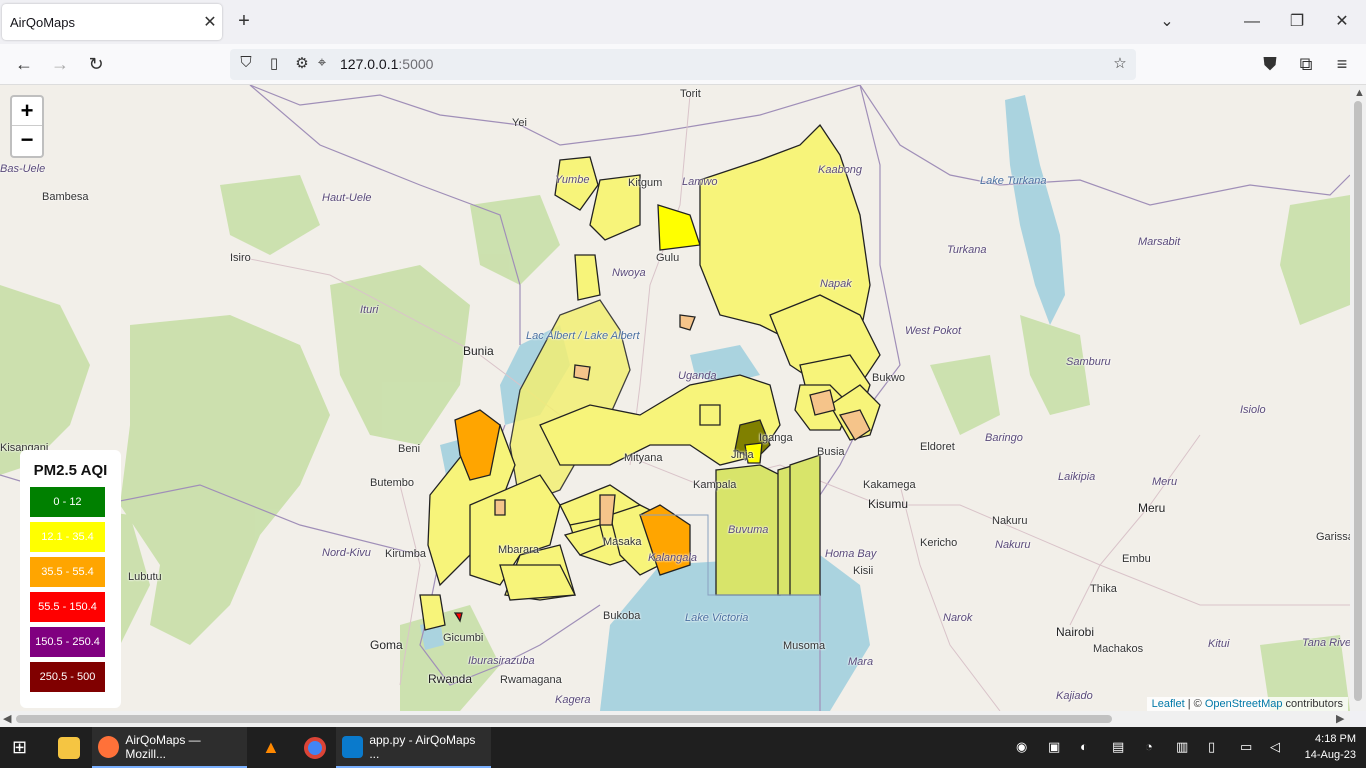 Image resolution: width=1366 pixels, height=768 pixels. I want to click on place-label-musoma: Musoma, so click(804, 646).